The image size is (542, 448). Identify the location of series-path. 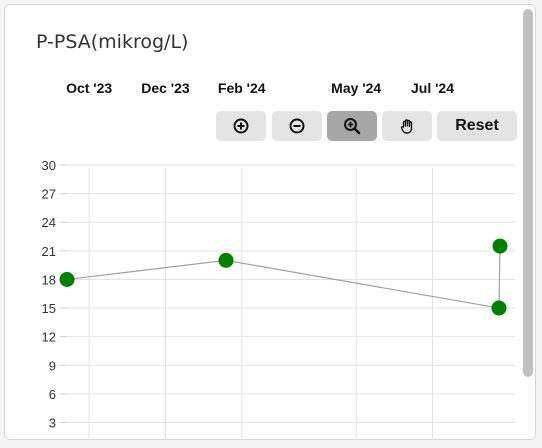
(283, 277).